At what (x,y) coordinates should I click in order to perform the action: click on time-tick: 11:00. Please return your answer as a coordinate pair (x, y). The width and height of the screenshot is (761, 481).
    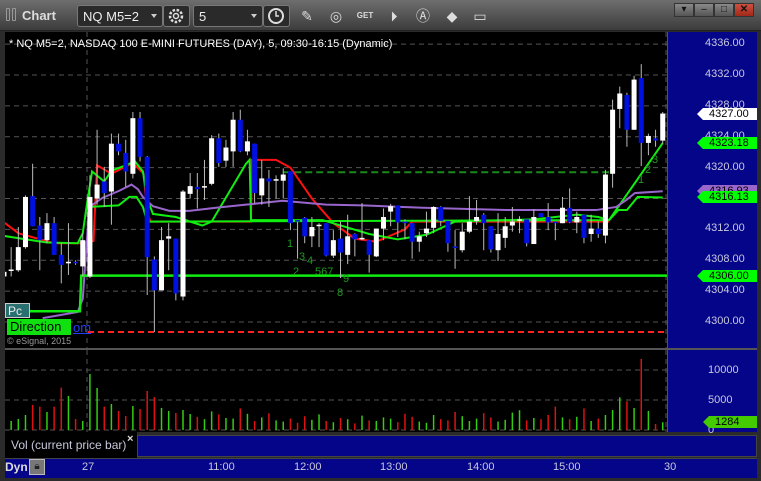
    Looking at the image, I should click on (221, 467).